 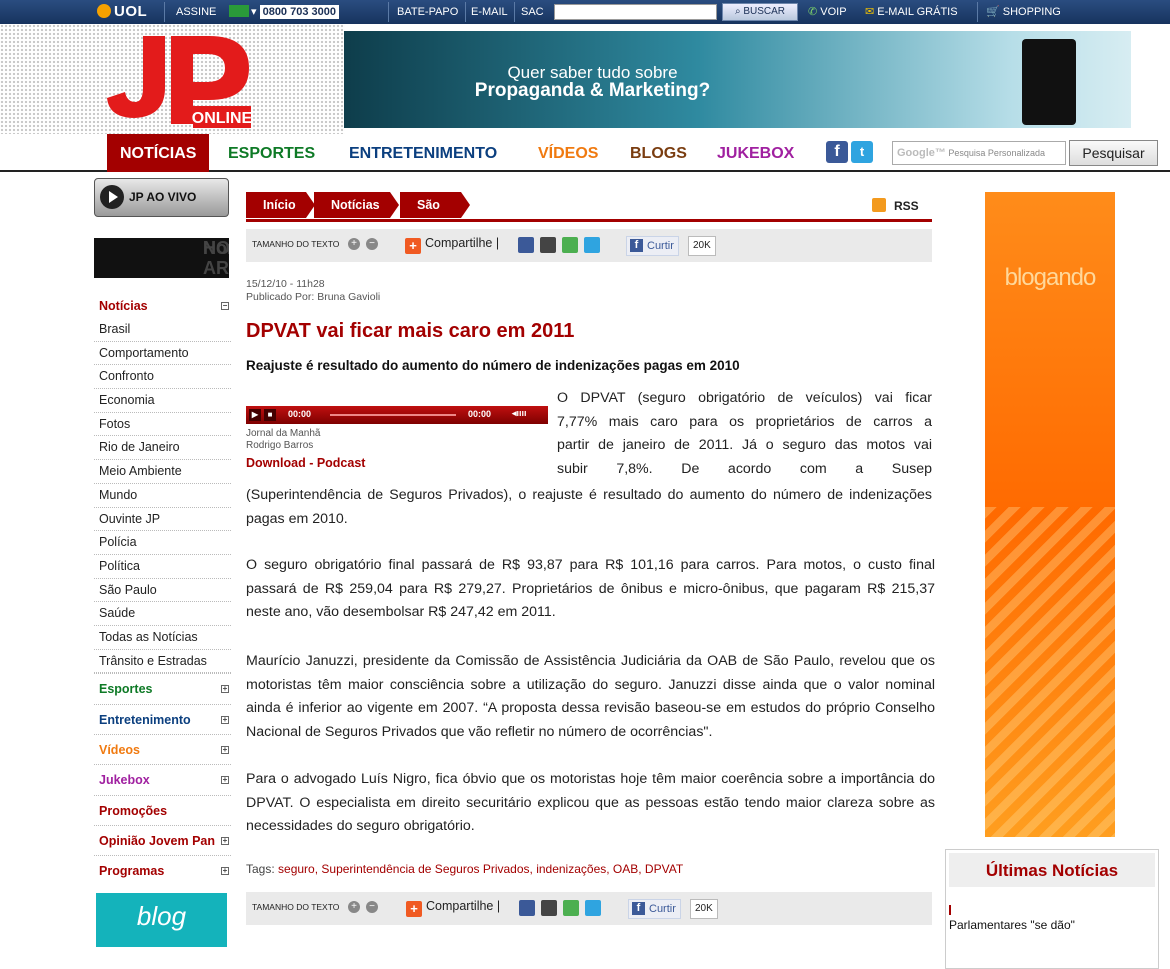 I want to click on breadcrumb-noticias: Notícias, so click(x=356, y=205).